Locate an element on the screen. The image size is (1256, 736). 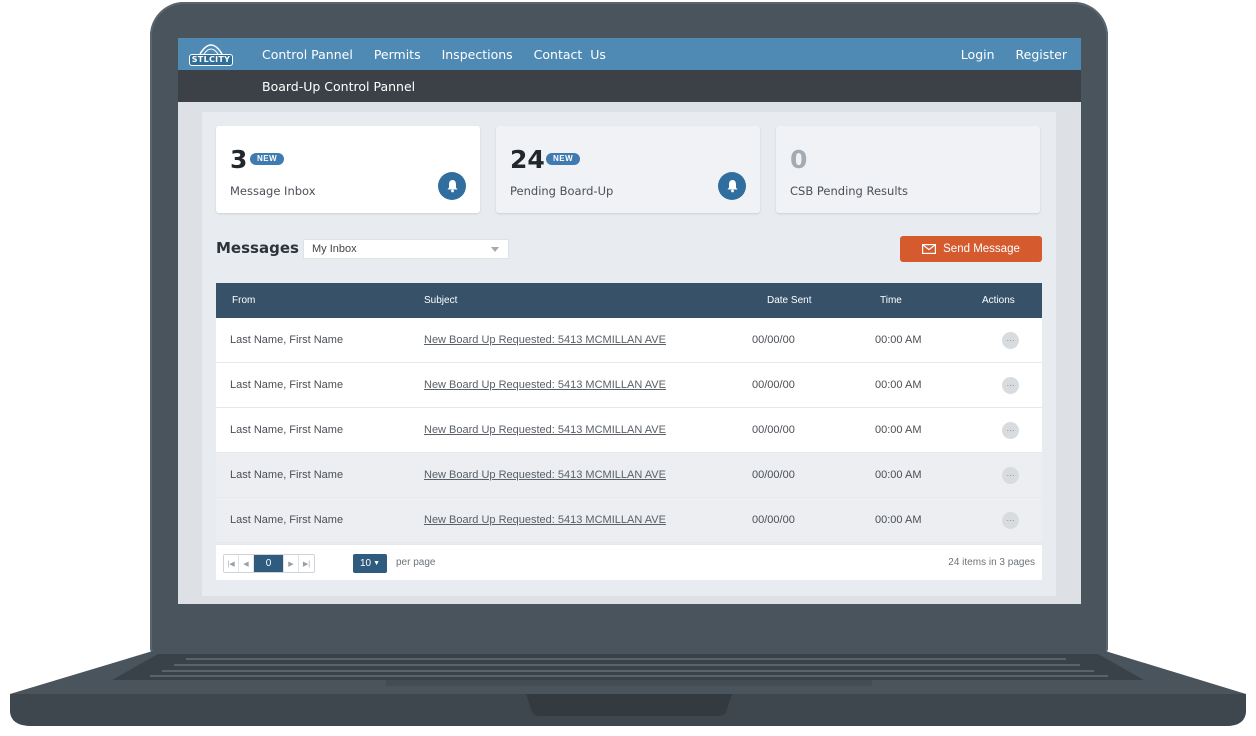
card-message-inbox: 3 NEW Message Inbox is located at coordinates (348, 169).